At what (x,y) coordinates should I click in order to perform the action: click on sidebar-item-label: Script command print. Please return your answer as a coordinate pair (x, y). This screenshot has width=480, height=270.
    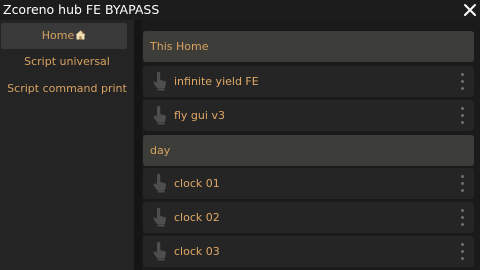
    Looking at the image, I should click on (67, 88).